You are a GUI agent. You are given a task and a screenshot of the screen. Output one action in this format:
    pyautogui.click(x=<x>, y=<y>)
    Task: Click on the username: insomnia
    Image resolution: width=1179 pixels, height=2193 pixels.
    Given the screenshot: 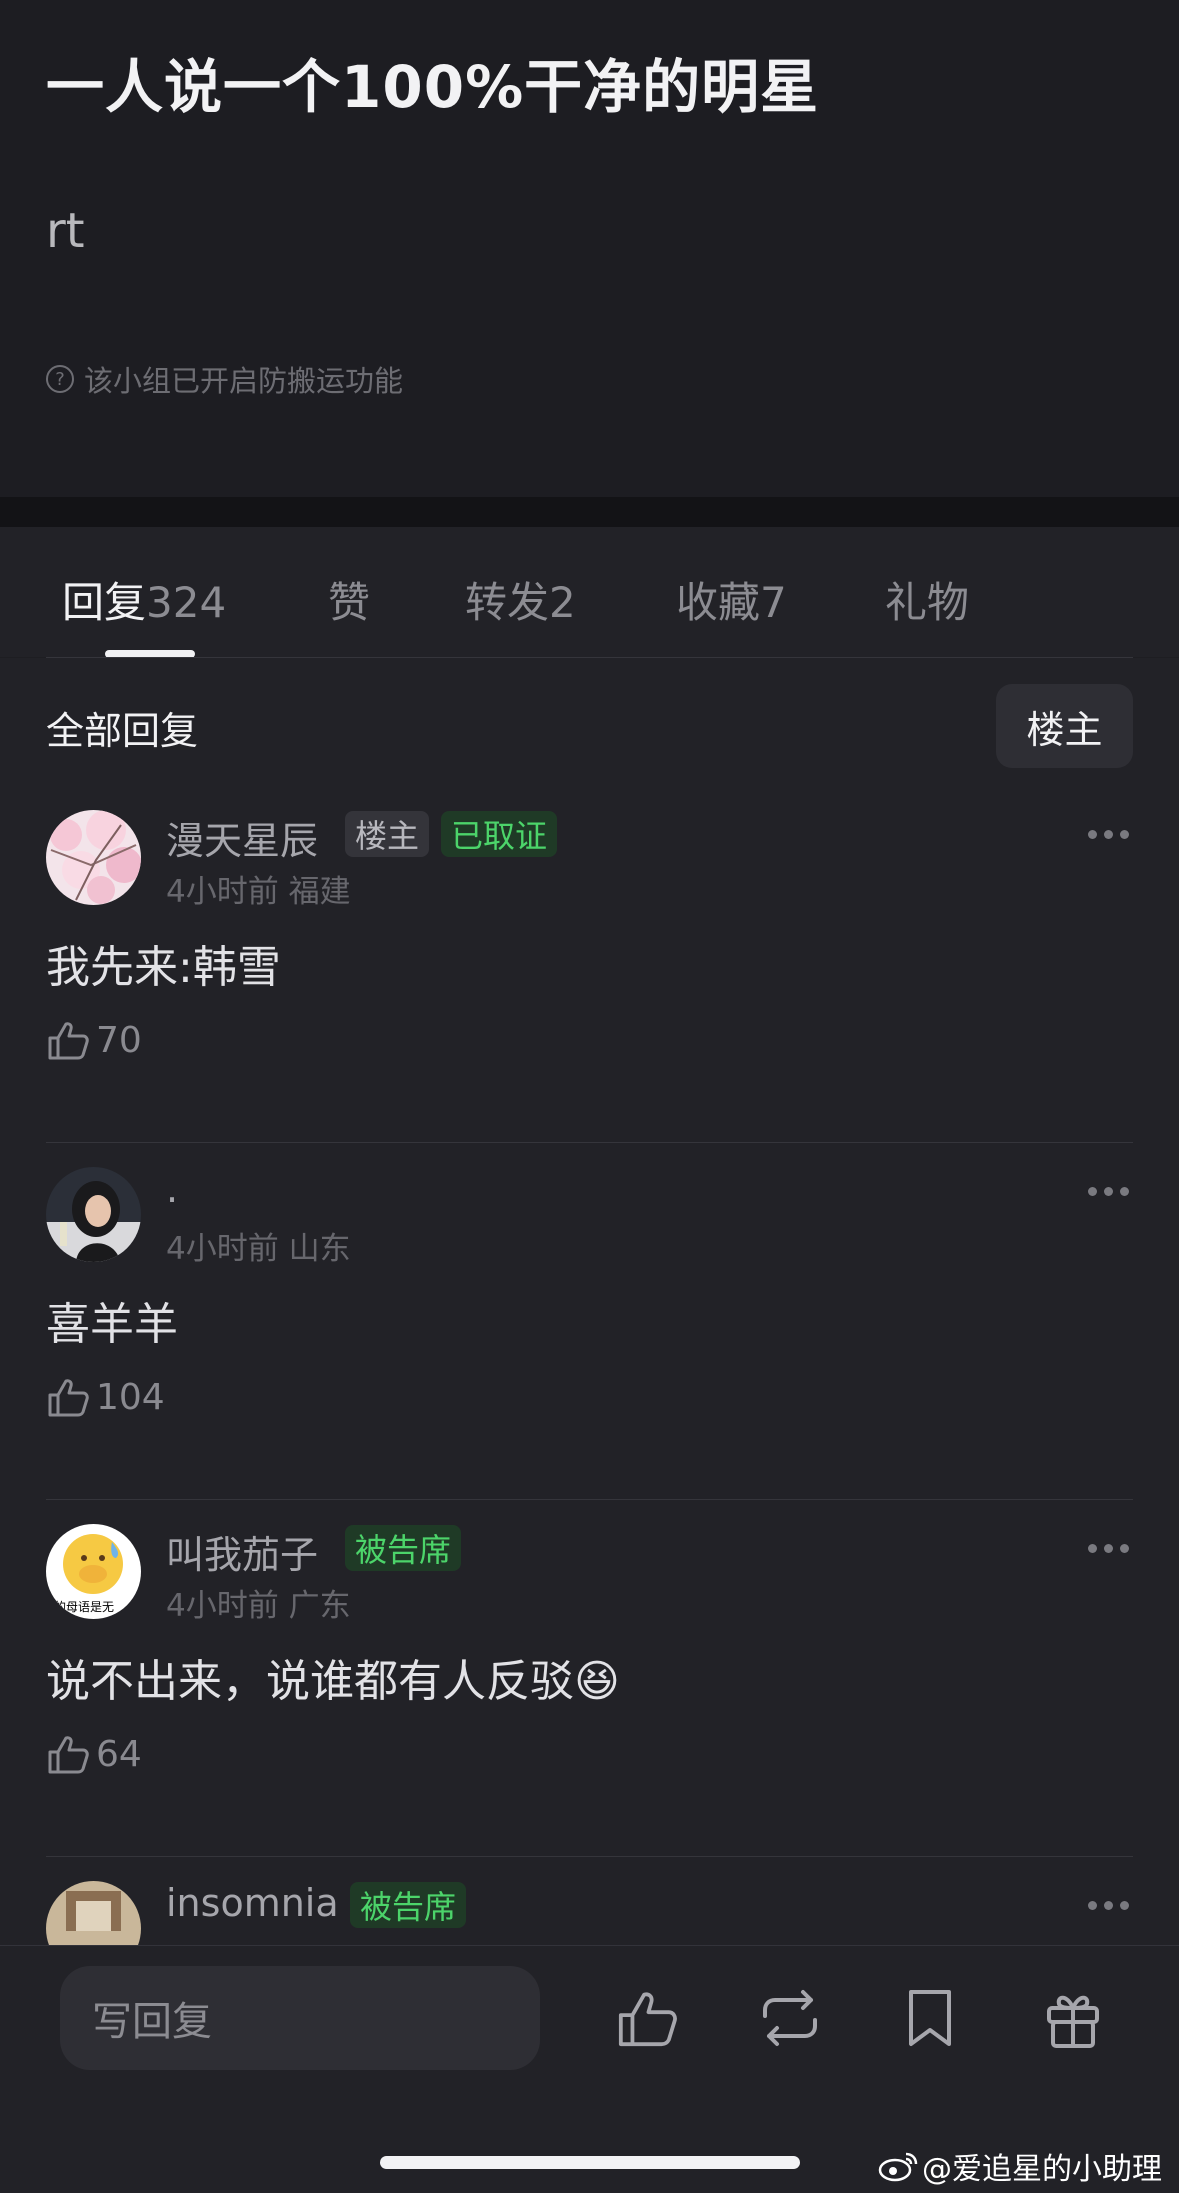 What is the action you would take?
    pyautogui.click(x=252, y=1903)
    